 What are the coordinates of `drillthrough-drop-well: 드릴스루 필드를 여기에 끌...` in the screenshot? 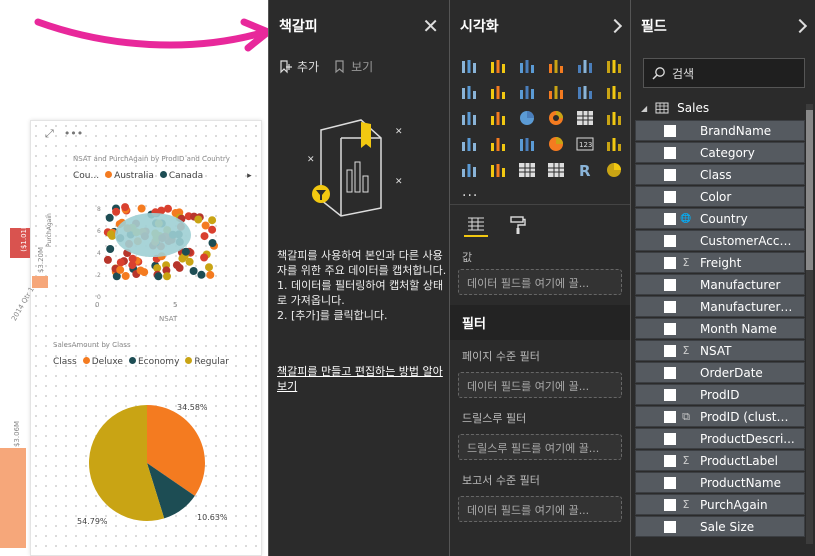 It's located at (540, 447).